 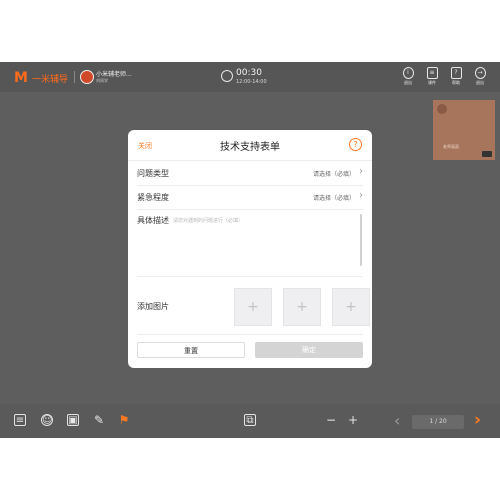 I want to click on dialog-header: 关闭 技术支持表单 ?, so click(x=250, y=145).